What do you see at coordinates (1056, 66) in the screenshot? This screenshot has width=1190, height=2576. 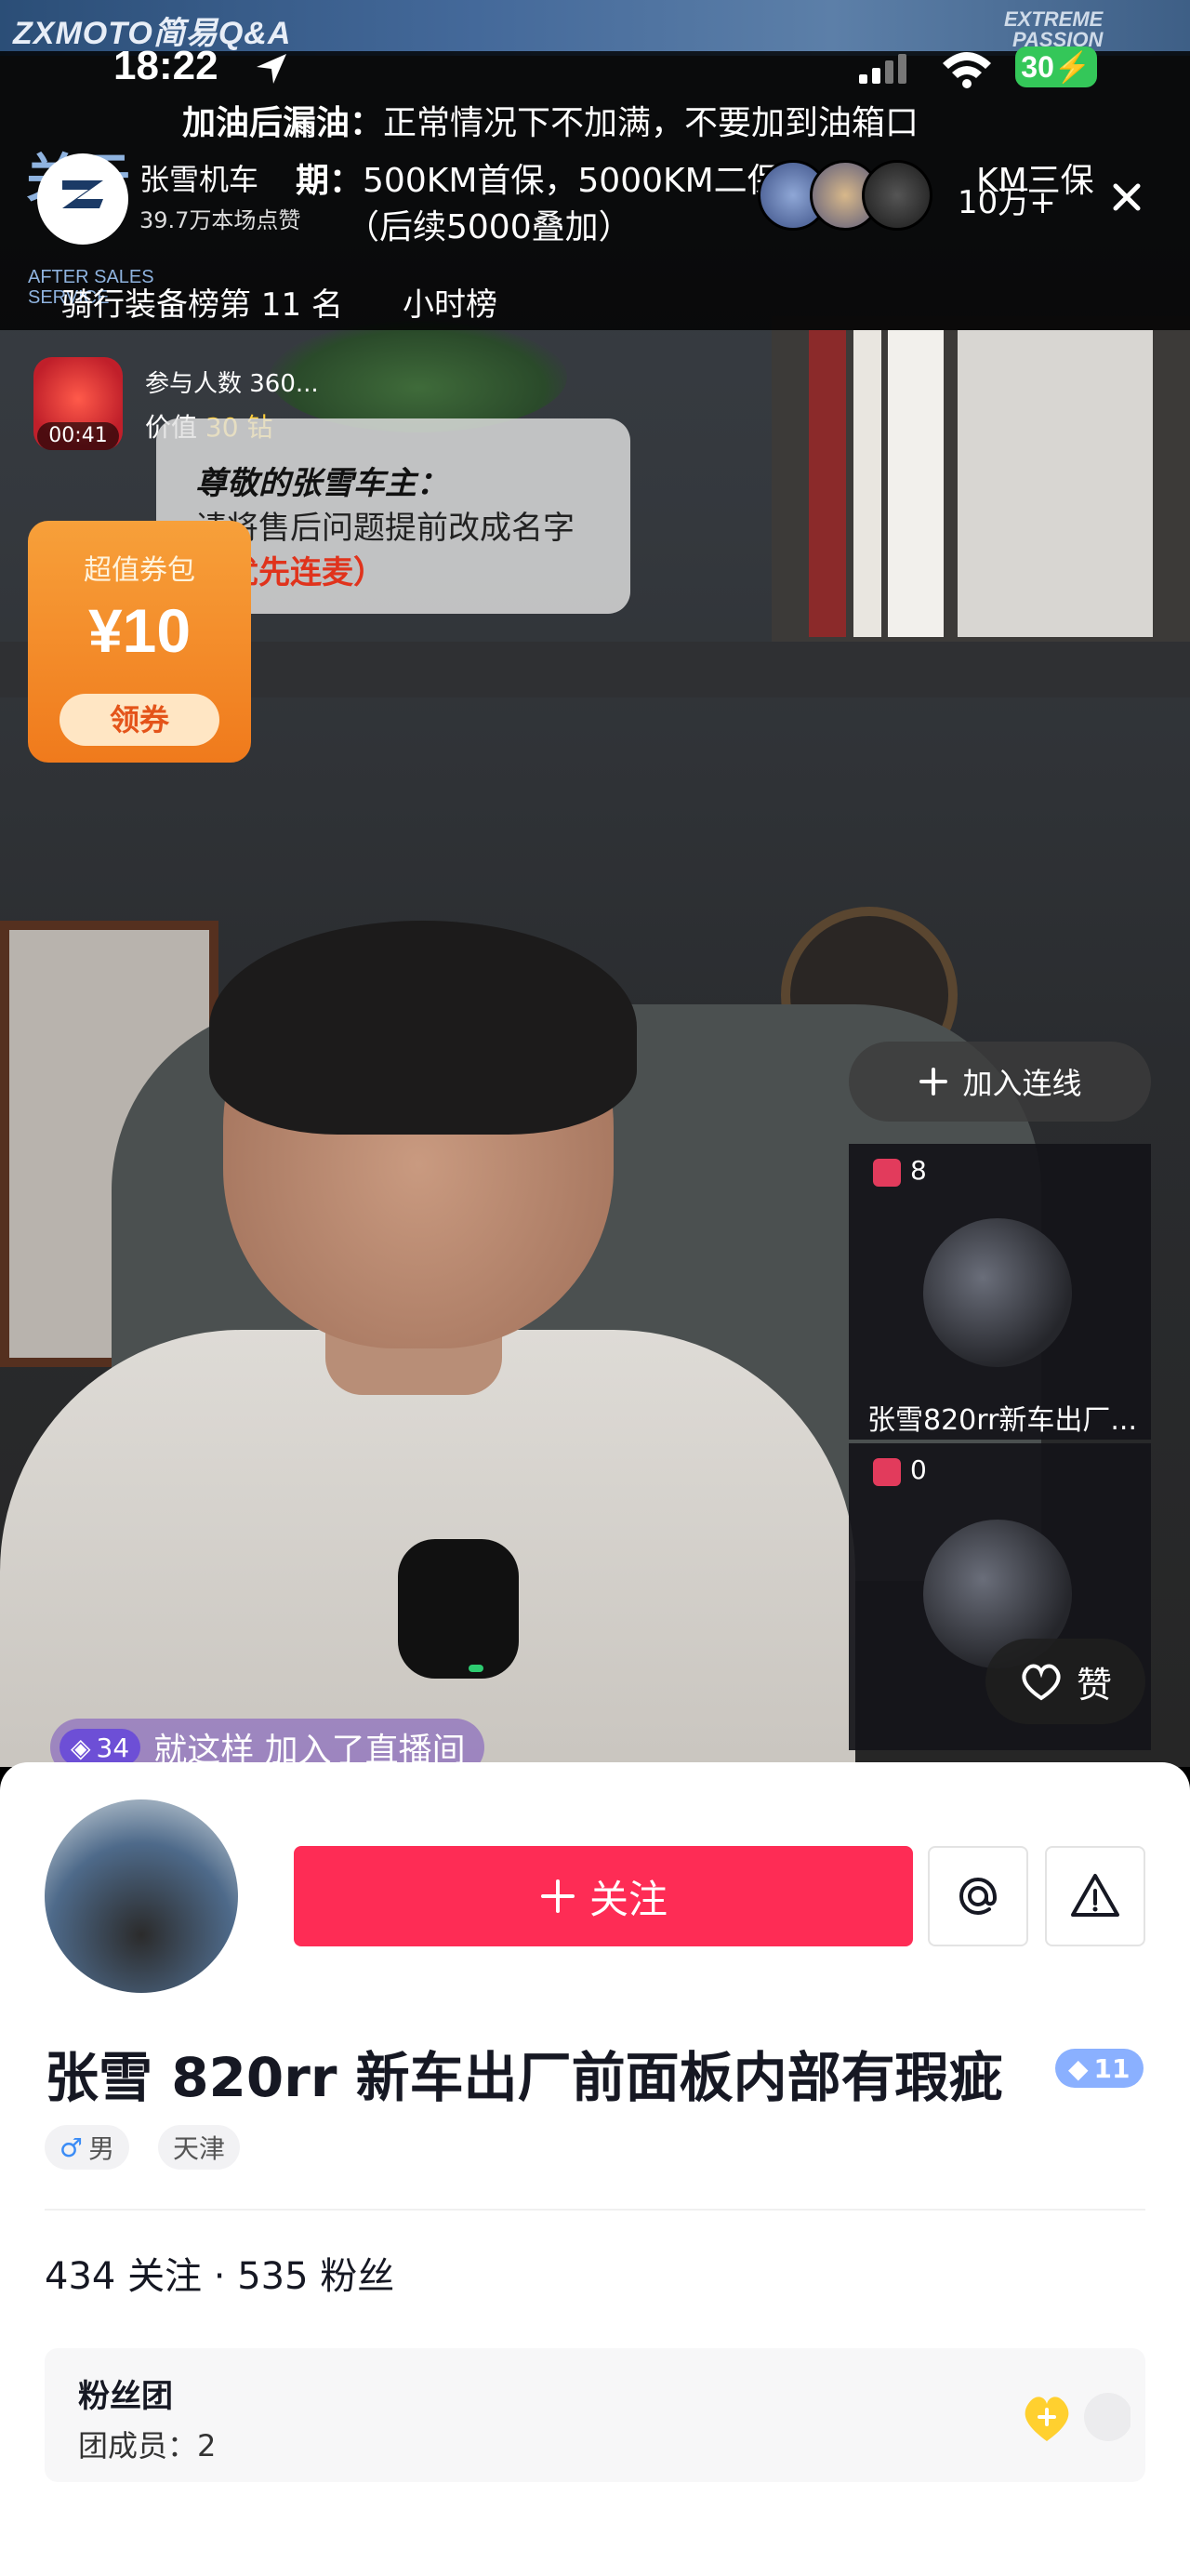 I see `battery-indicator: 30⚡` at bounding box center [1056, 66].